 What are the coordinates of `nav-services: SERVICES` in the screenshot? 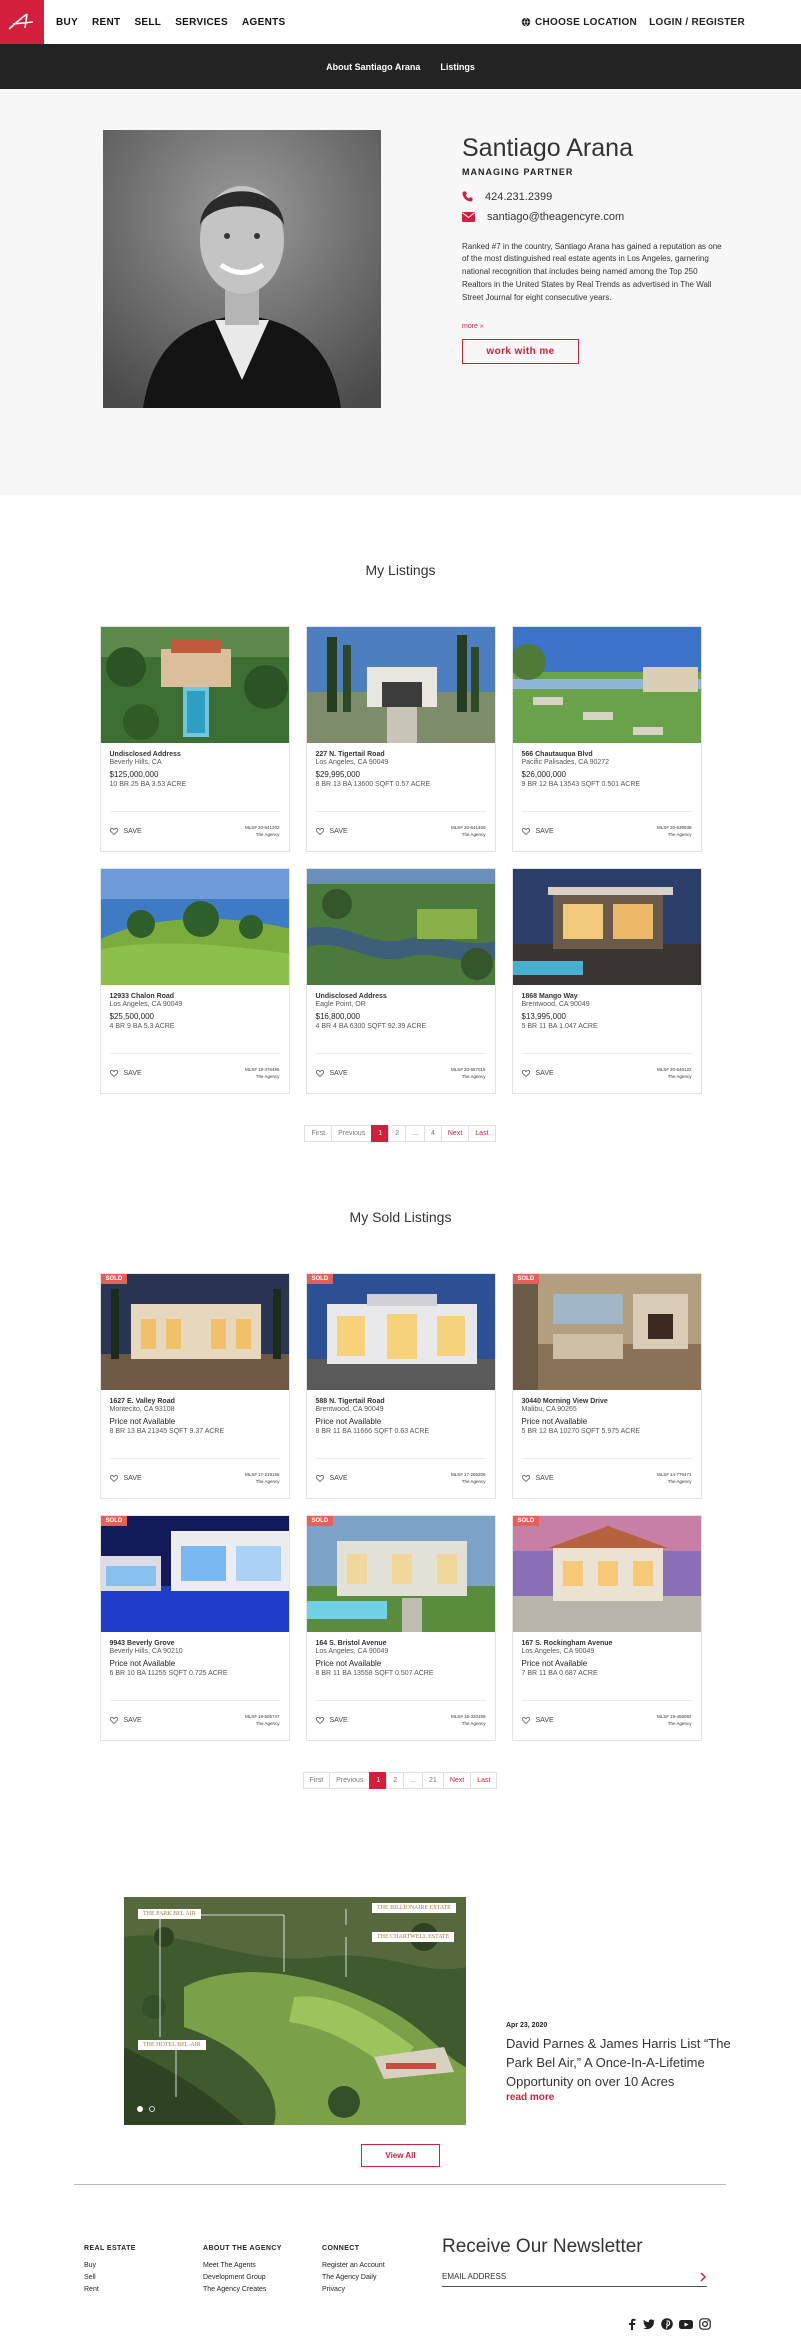 It's located at (201, 22).